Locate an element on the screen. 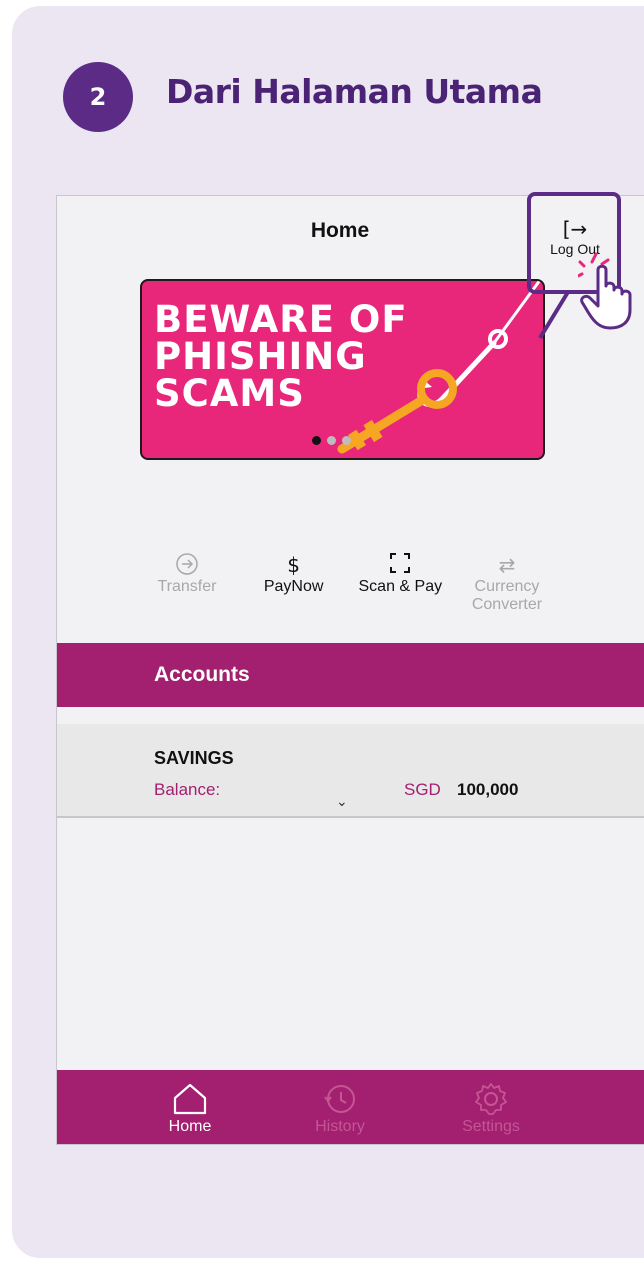  paynow-button: $ PayNow is located at coordinates (294, 583).